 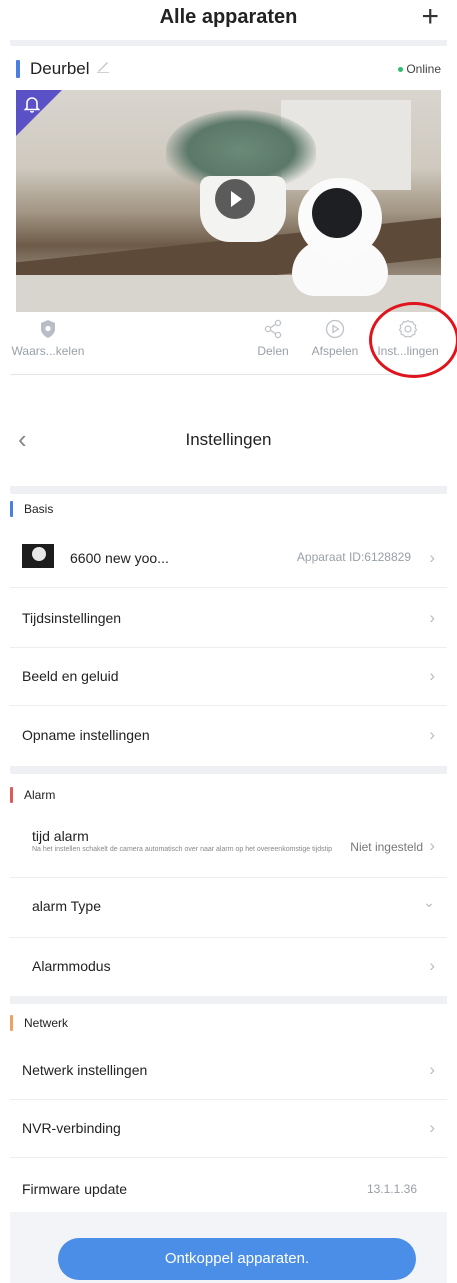 I want to click on plus-icon: +, so click(x=430, y=17).